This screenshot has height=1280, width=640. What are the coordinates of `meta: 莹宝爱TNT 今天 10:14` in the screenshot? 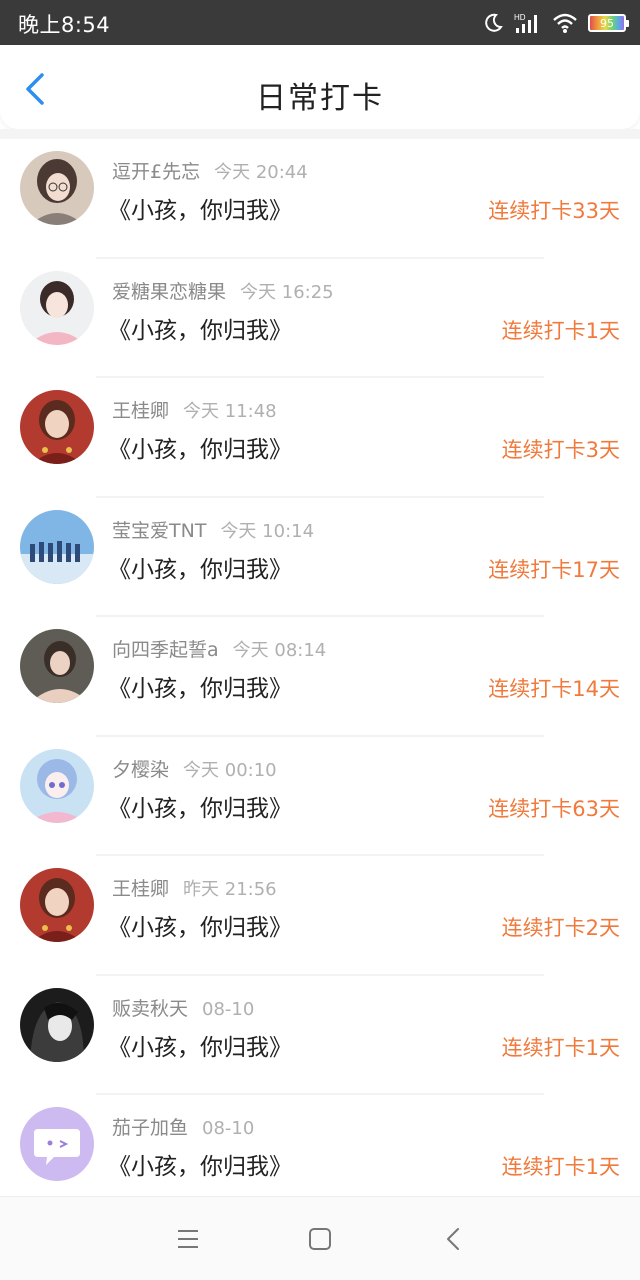 It's located at (213, 529).